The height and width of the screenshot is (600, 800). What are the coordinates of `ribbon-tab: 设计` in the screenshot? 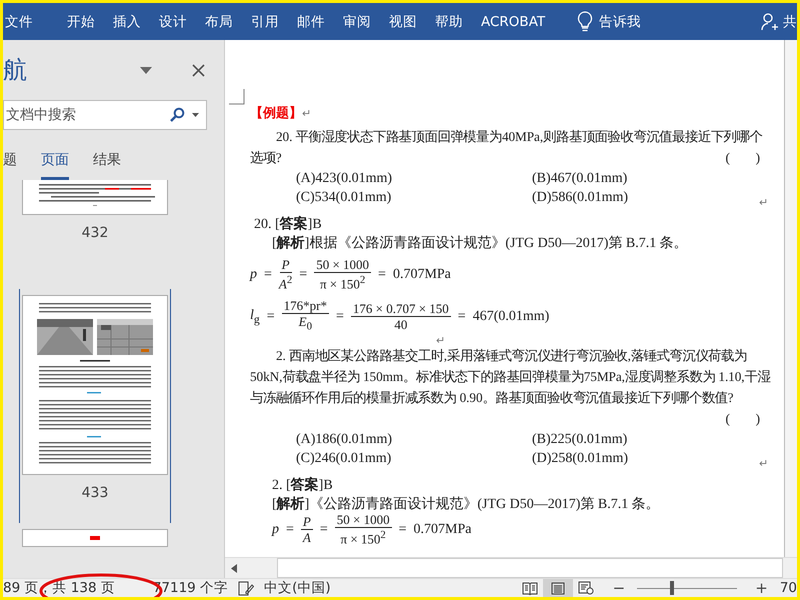 It's located at (173, 21).